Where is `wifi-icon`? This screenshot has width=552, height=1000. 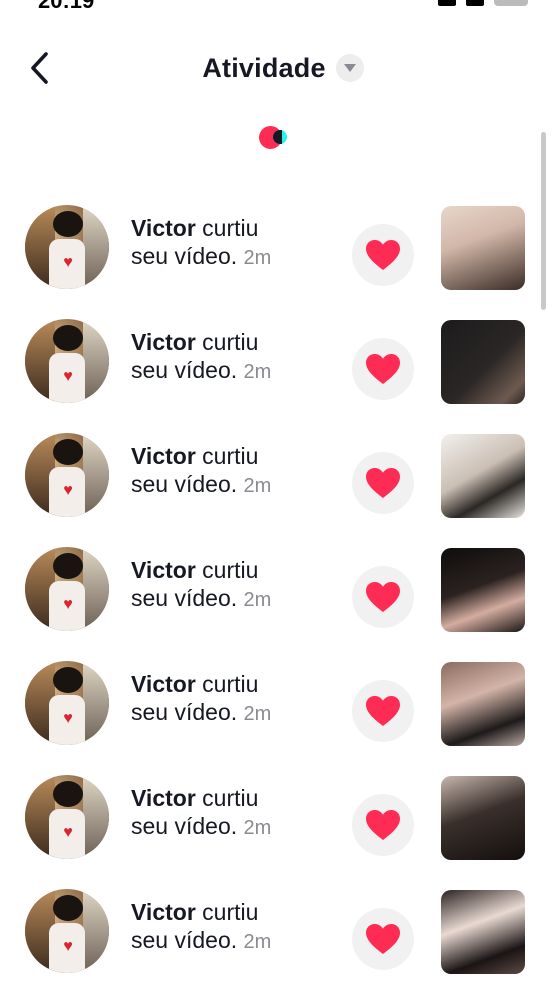
wifi-icon is located at coordinates (475, 3).